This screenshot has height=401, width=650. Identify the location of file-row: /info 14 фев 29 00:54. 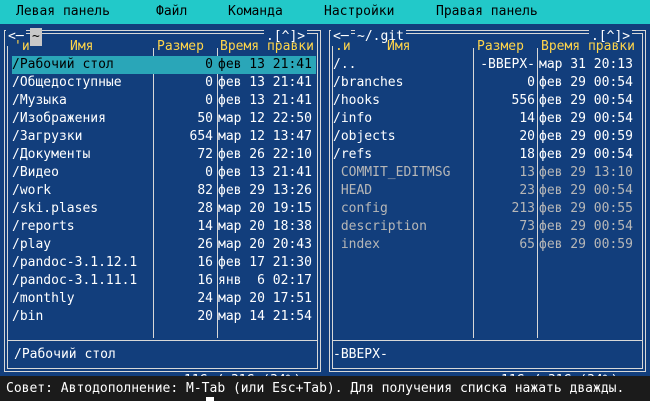
(485, 119).